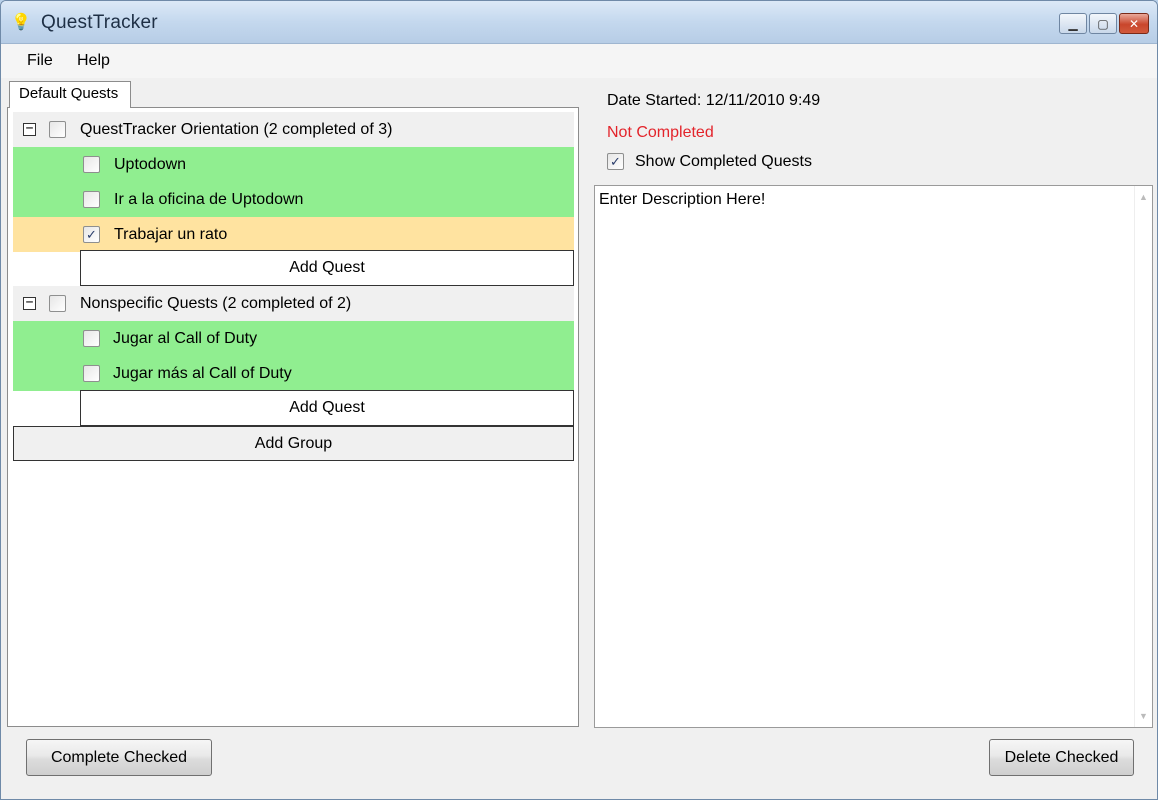  What do you see at coordinates (579, 22) in the screenshot?
I see `title-bar: 💡 QuestTracker ▁ ▢ ✕` at bounding box center [579, 22].